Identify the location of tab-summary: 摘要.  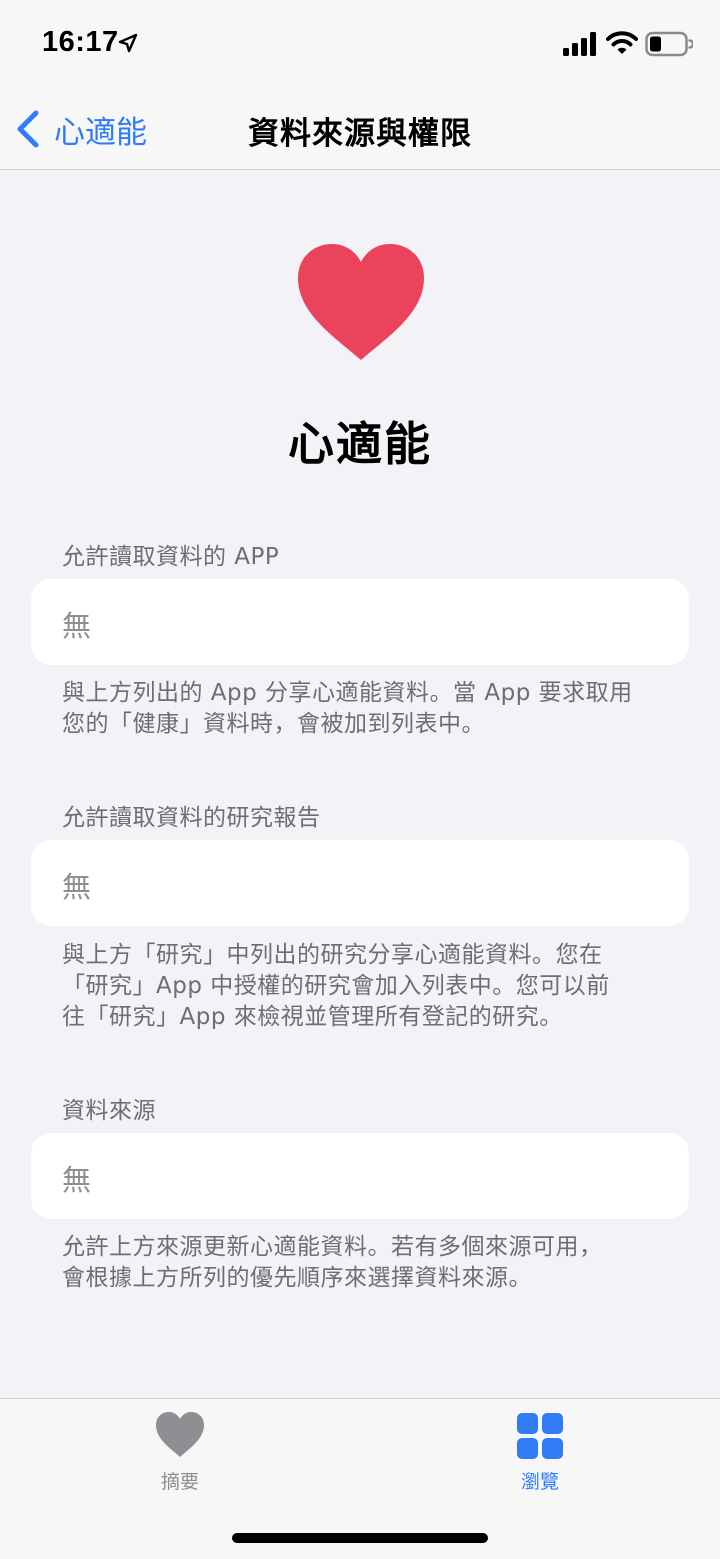
(180, 1456).